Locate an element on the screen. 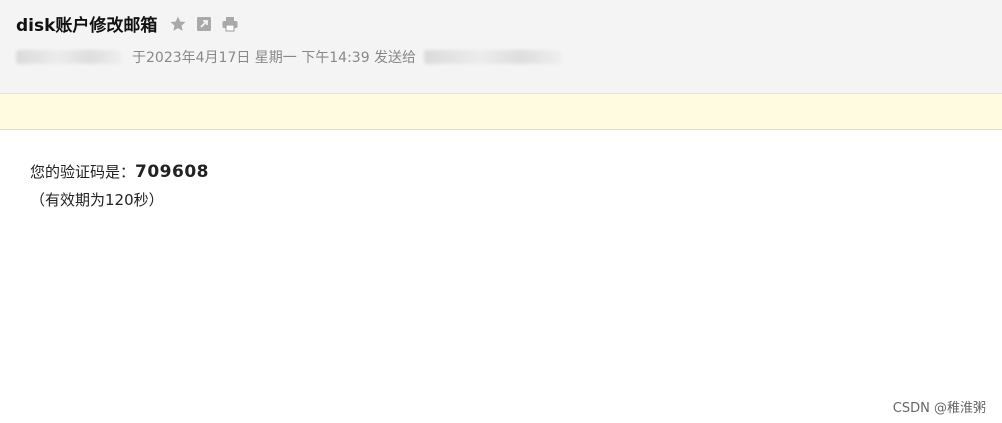 The image size is (1002, 423). verification-code: 709608 is located at coordinates (172, 172).